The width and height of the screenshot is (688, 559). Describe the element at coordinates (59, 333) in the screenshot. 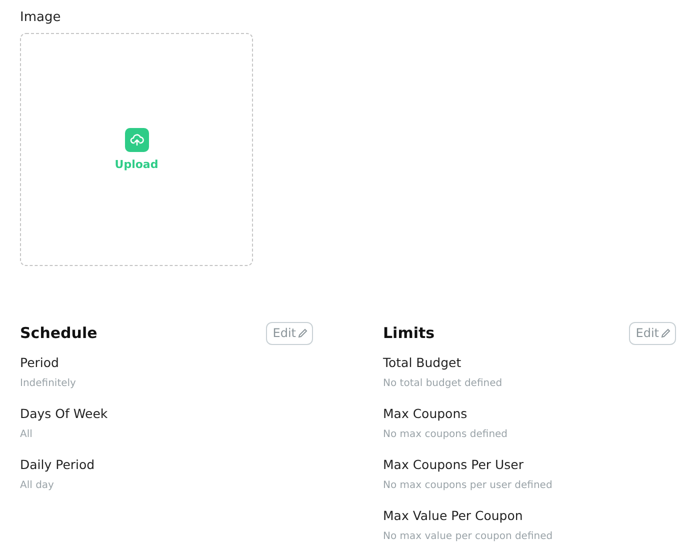

I see `section-title: Schedule` at that location.